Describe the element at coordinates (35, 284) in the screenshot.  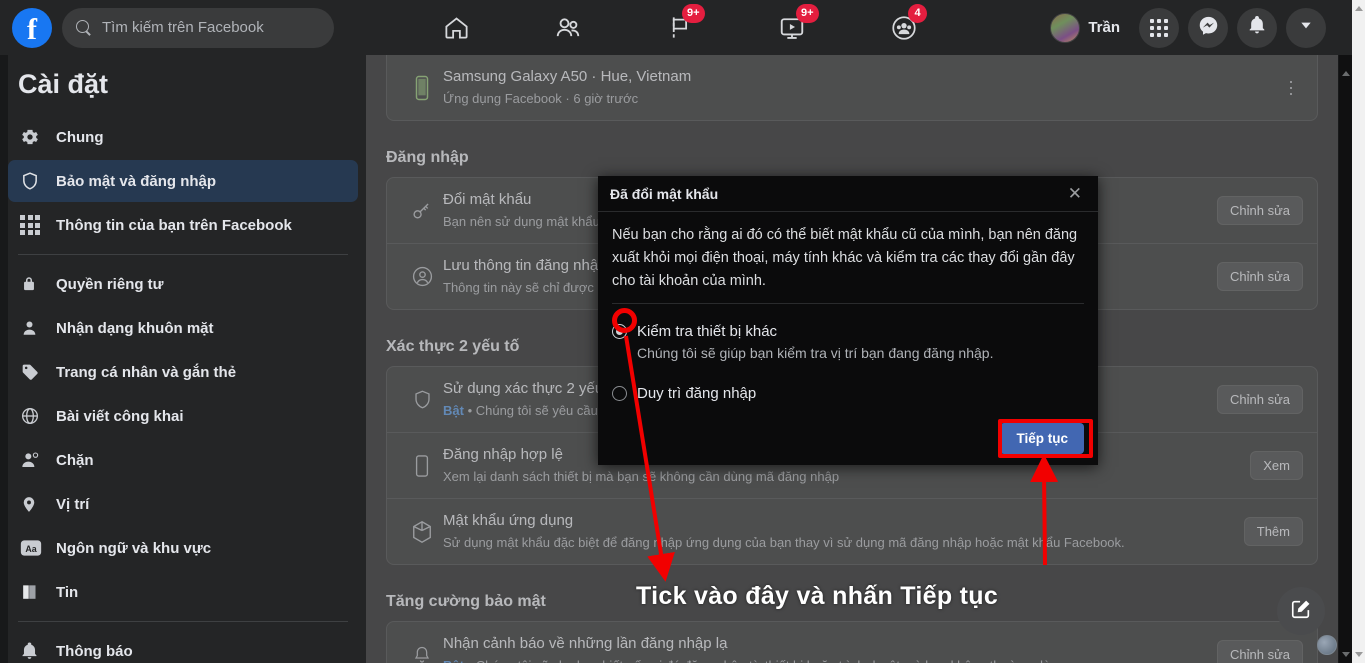
I see `lock-icon` at that location.